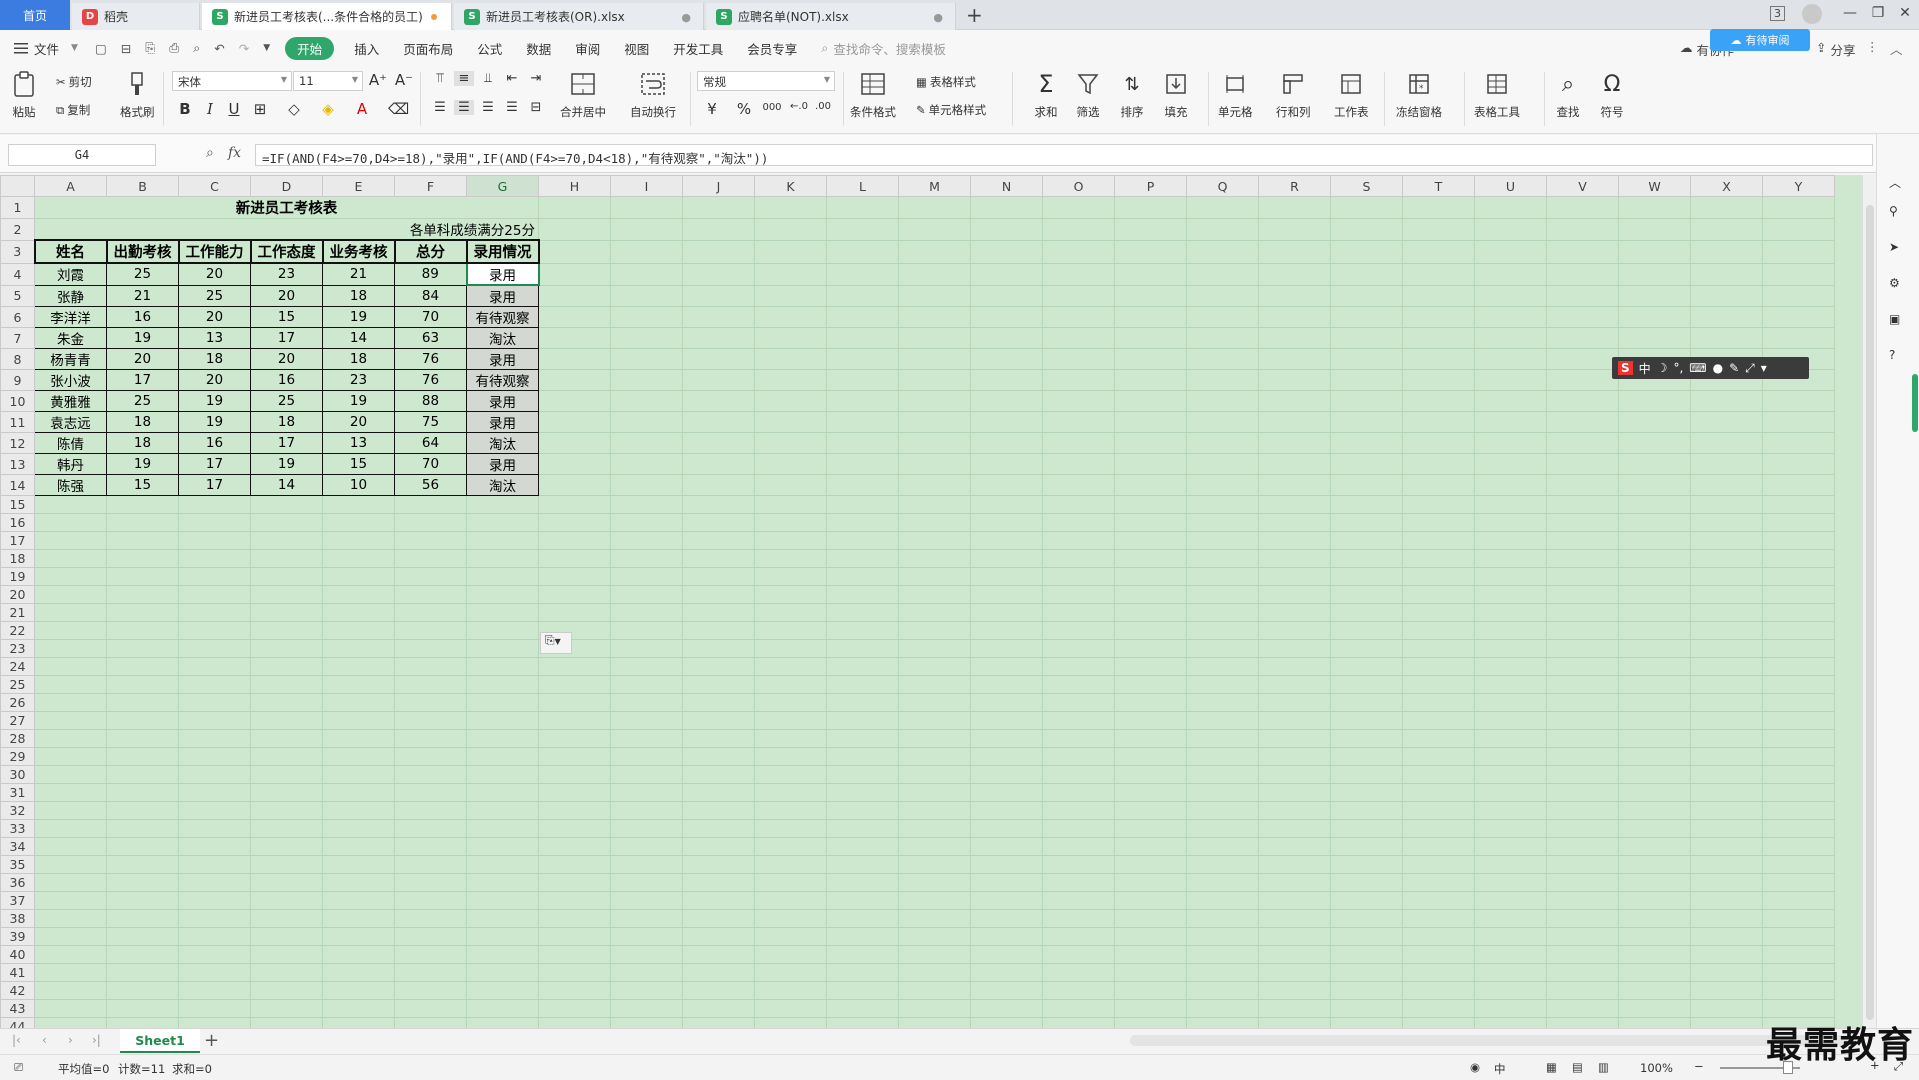  Describe the element at coordinates (1750, 368) in the screenshot. I see `expand-icon: ⤢` at that location.